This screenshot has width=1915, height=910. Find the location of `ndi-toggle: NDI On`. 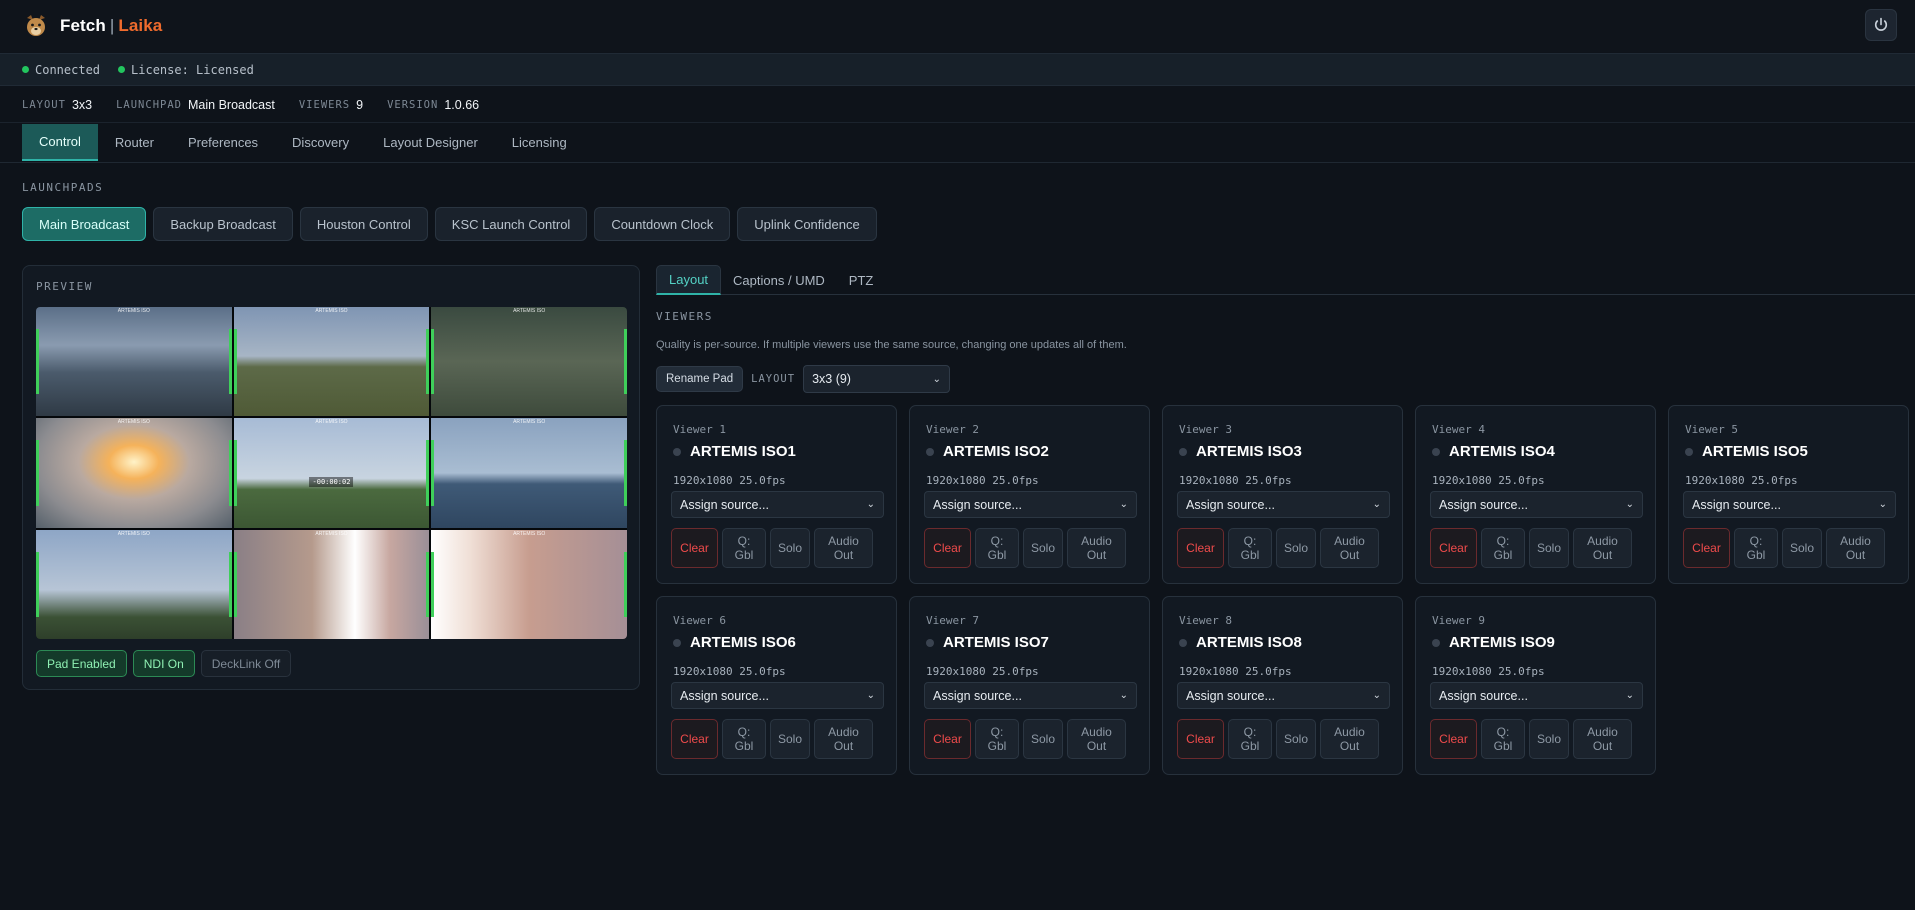

ndi-toggle: NDI On is located at coordinates (163, 663).